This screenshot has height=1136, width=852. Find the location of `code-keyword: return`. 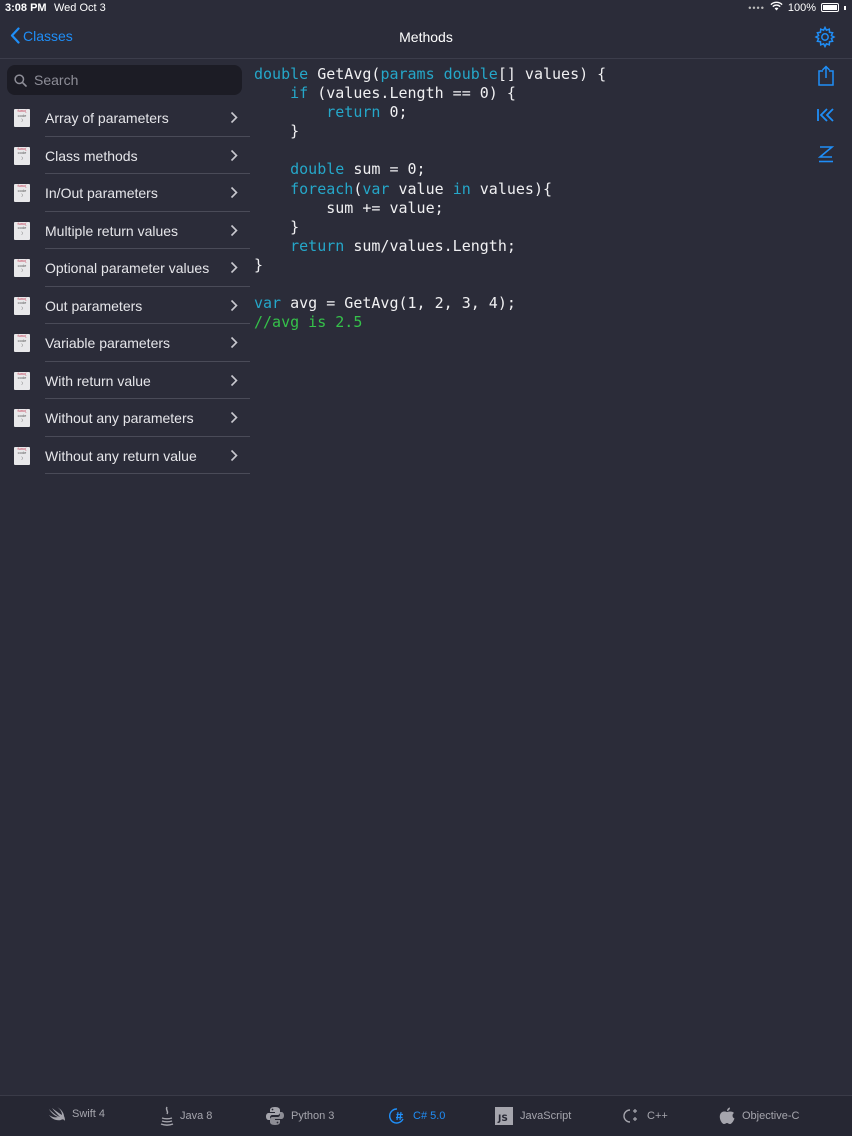

code-keyword: return is located at coordinates (353, 112).